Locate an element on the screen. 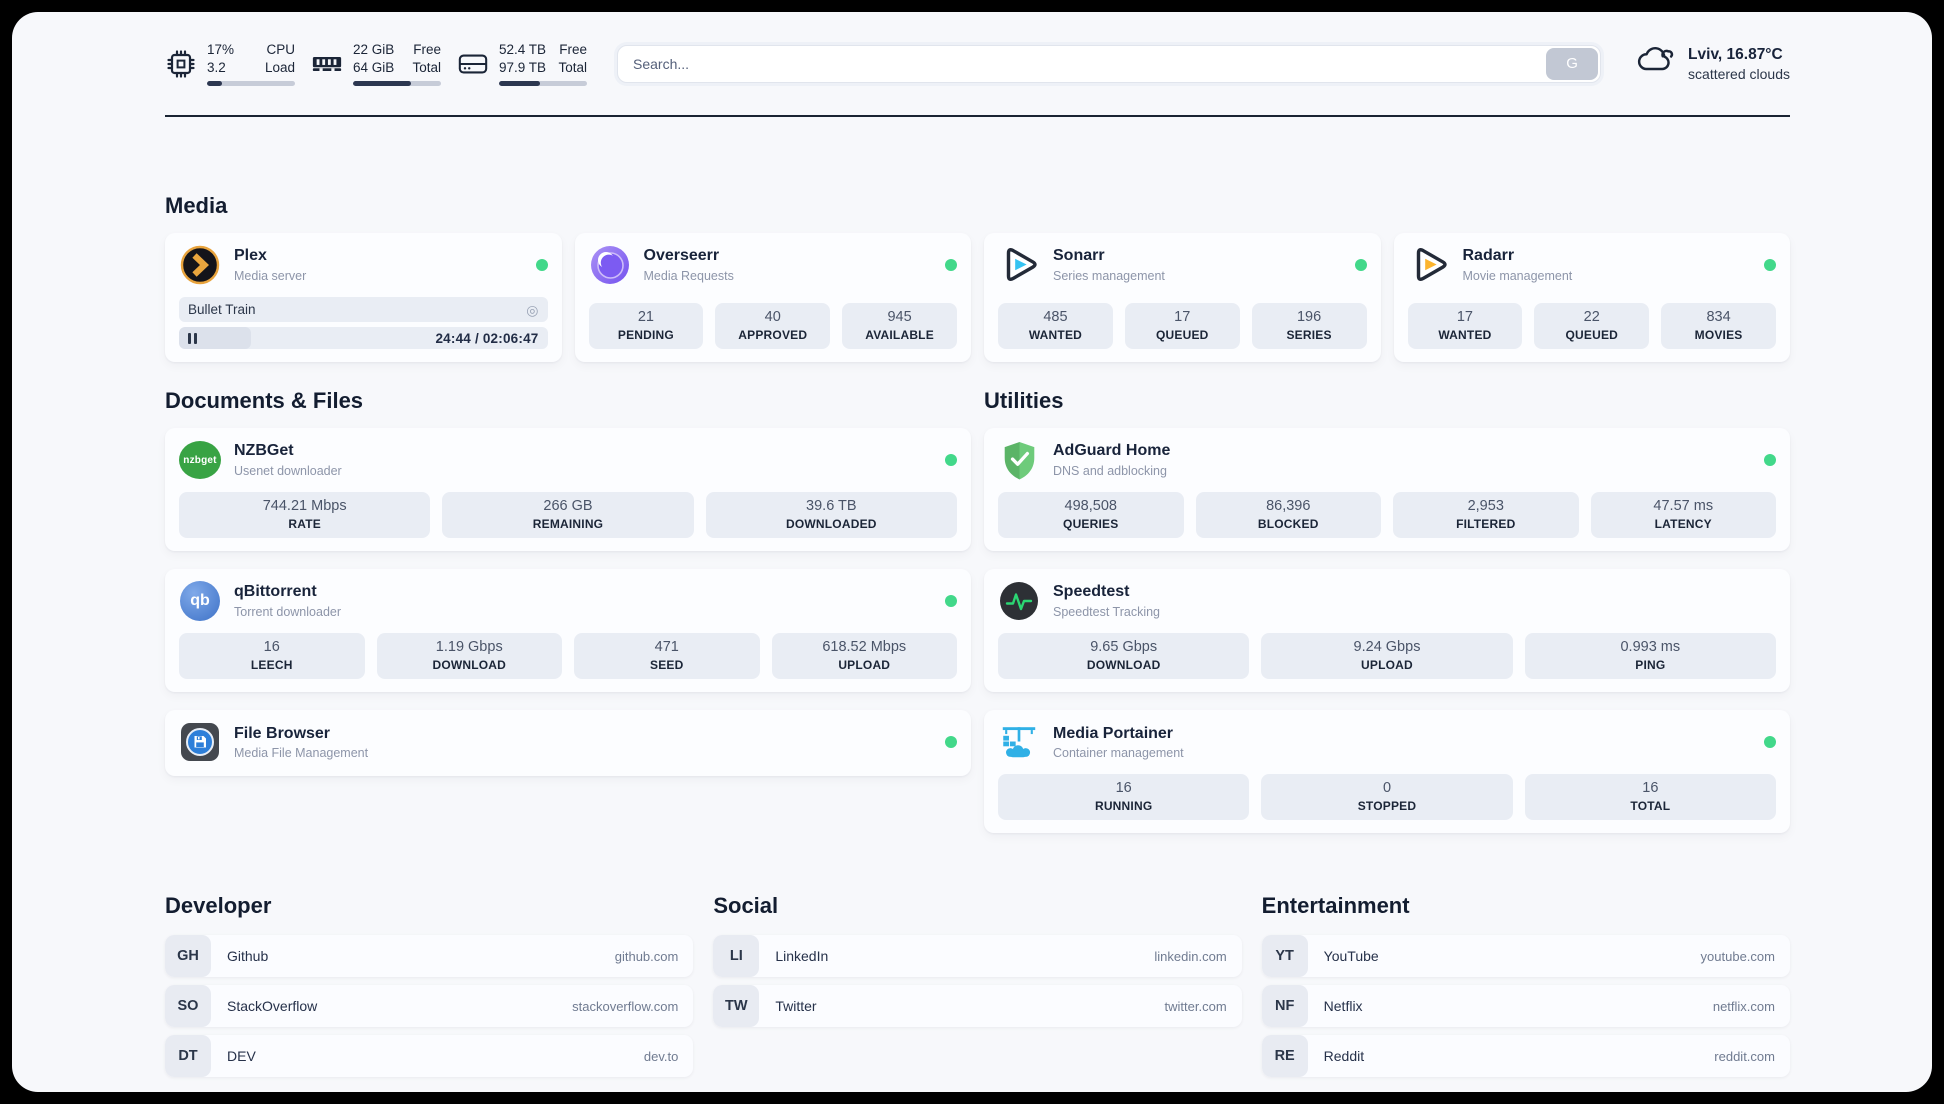 The image size is (1944, 1104). service-name: File Browser is located at coordinates (282, 733).